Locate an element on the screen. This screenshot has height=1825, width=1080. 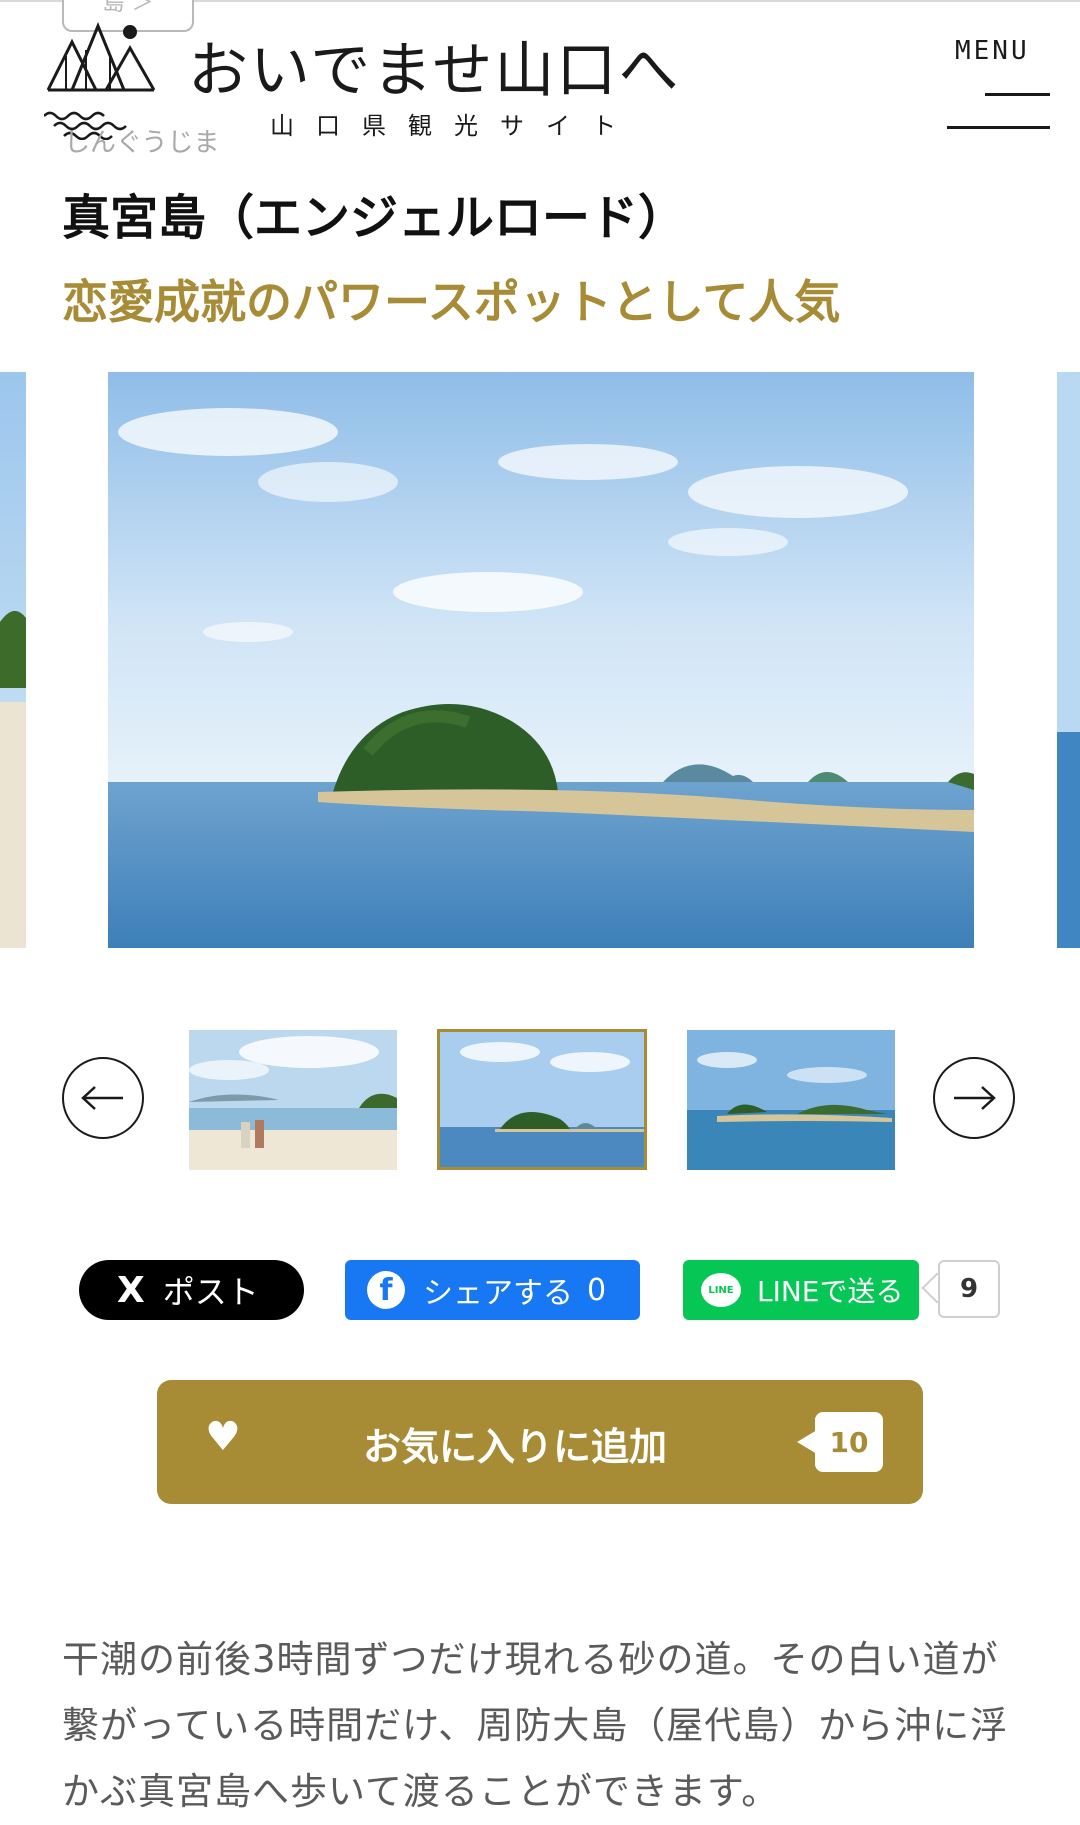
facebook-logo-icon: f is located at coordinates (386, 1290).